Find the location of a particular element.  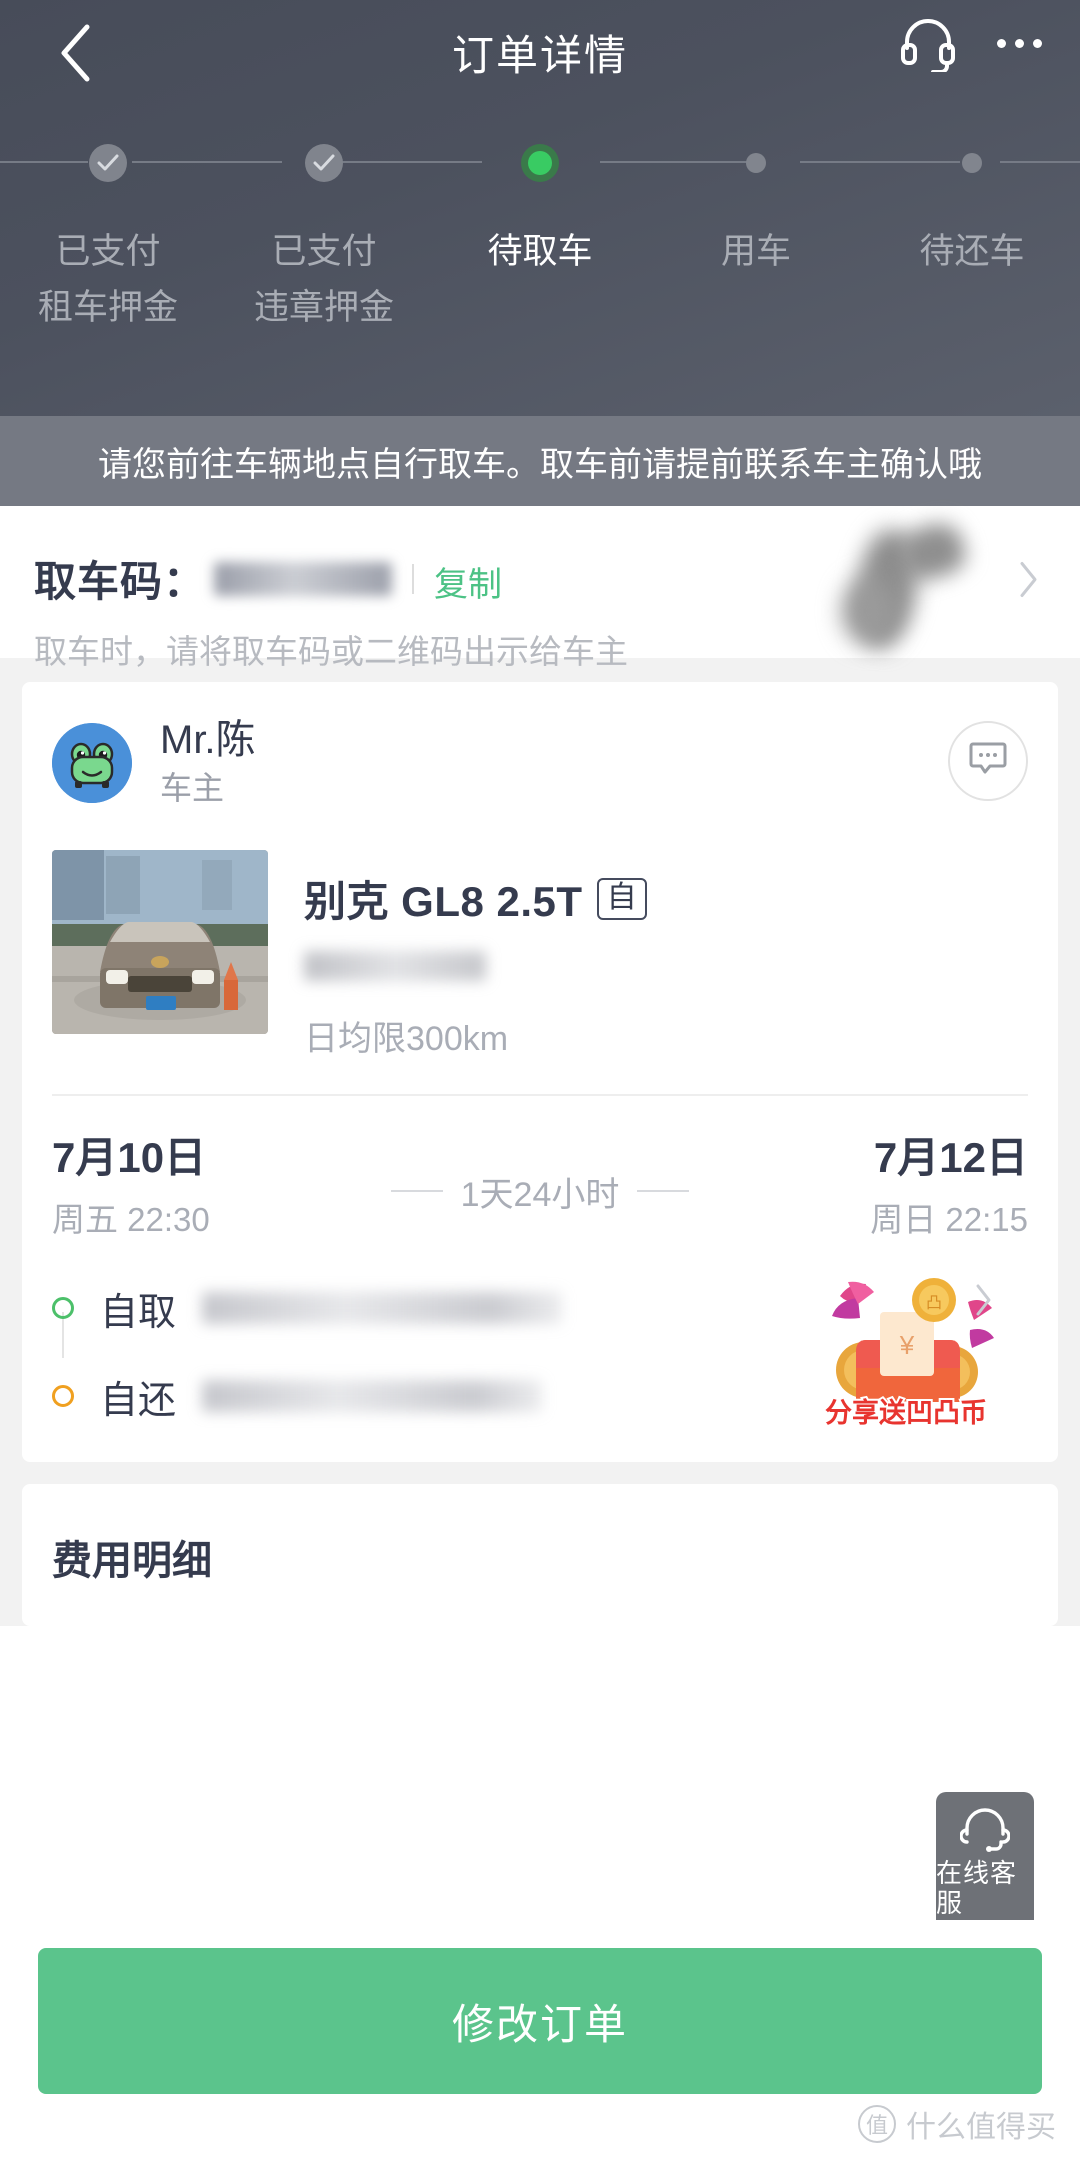

stepper-label-3: 待取车 is located at coordinates (540, 280).